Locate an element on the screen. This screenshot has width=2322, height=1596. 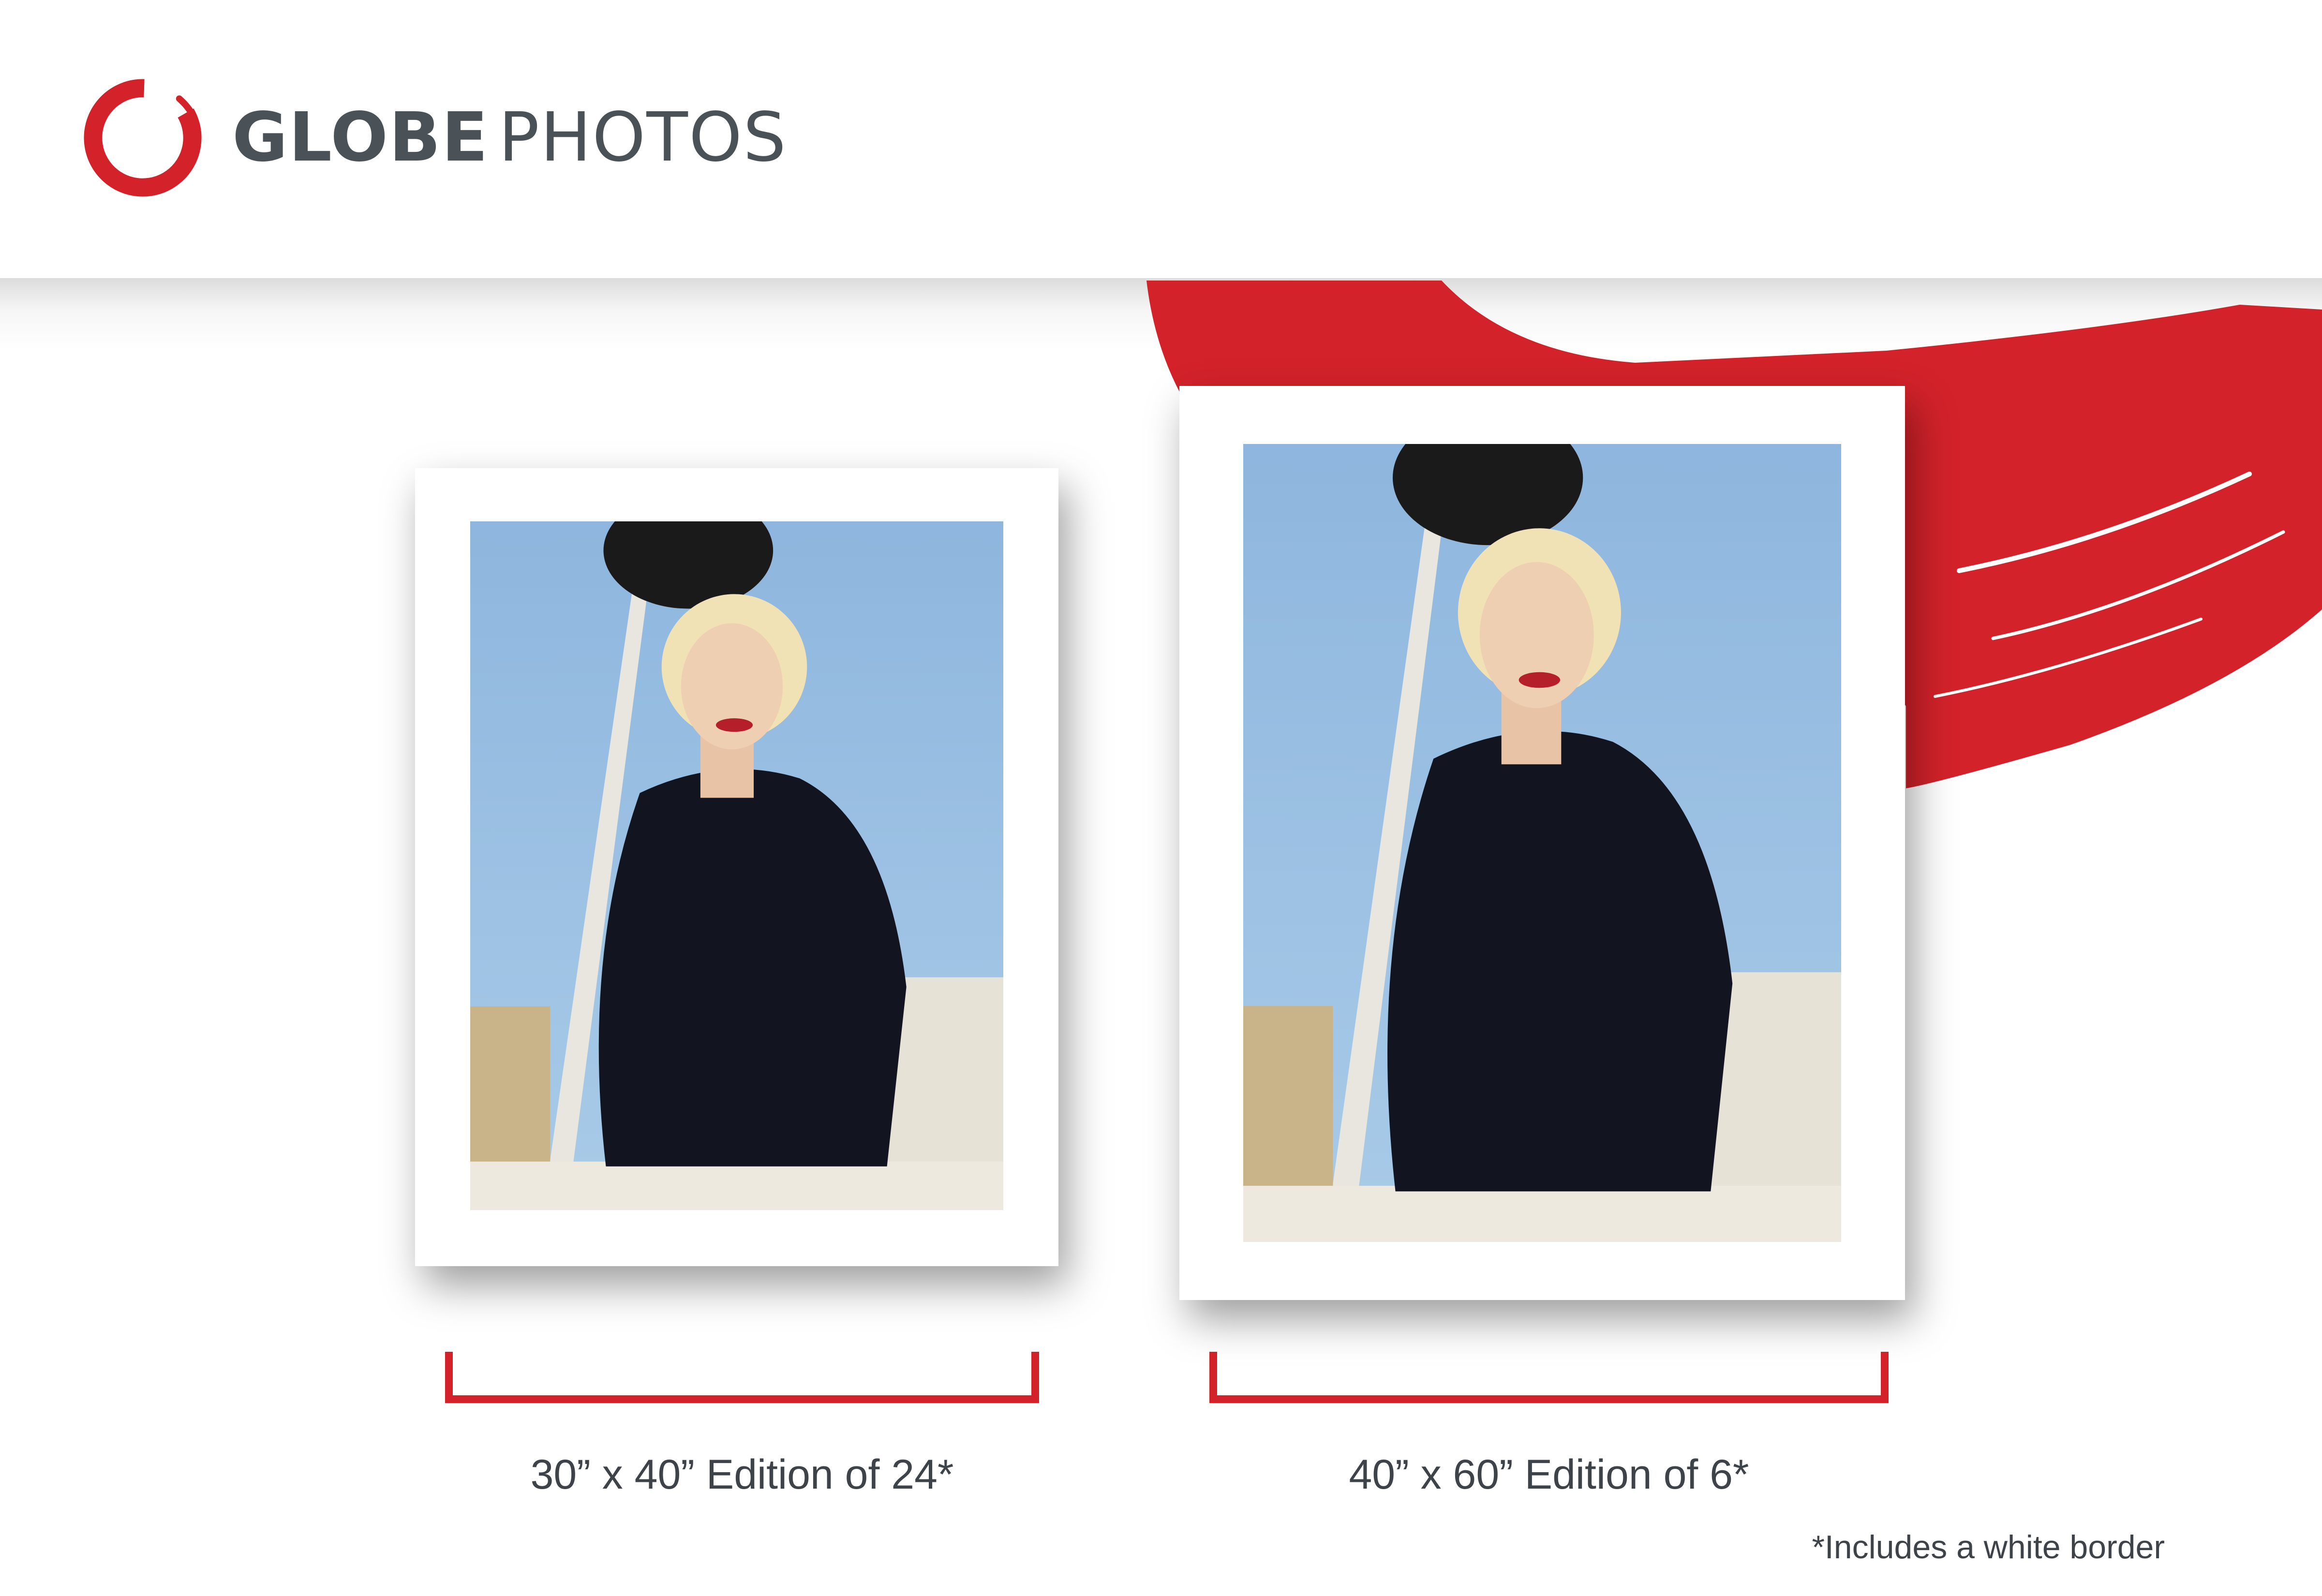
print-size-label-40x60: 40” x 60” Edition of 6* is located at coordinates (1549, 1474).